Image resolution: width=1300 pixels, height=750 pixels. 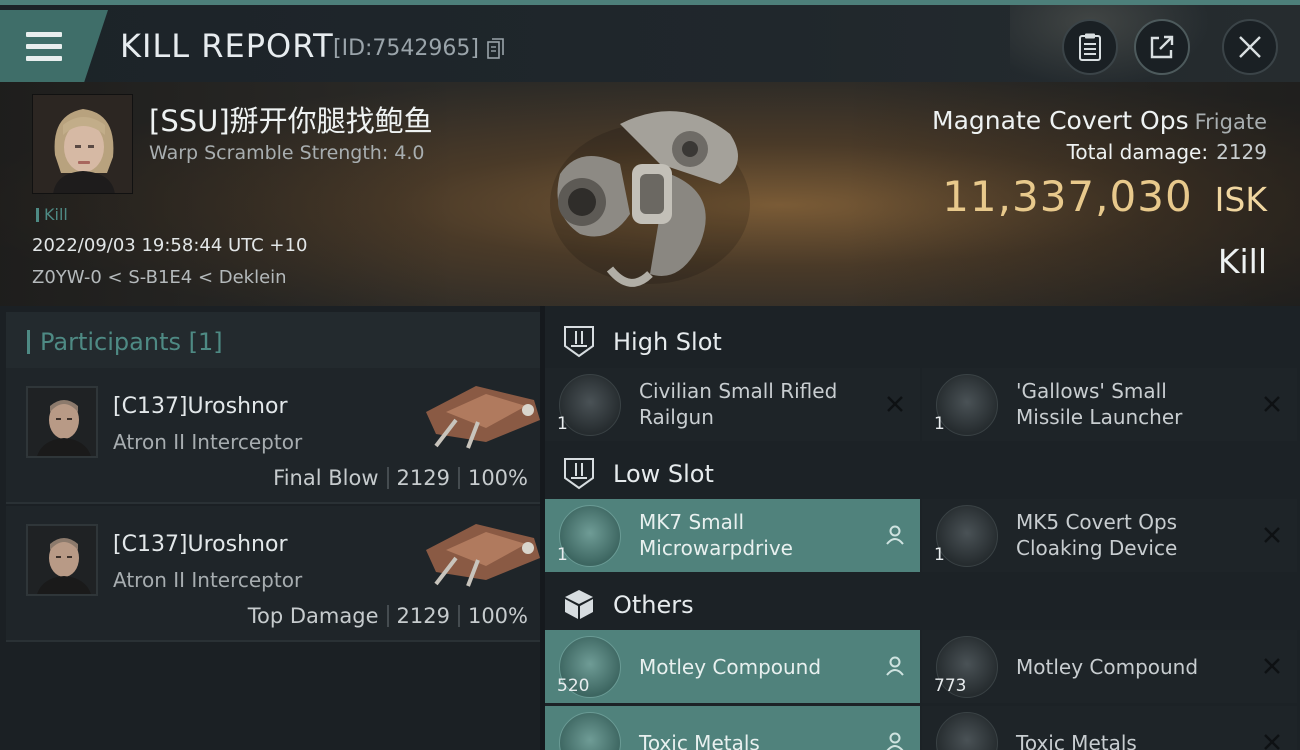 I want to click on kill-result: Kill, so click(x=1242, y=261).